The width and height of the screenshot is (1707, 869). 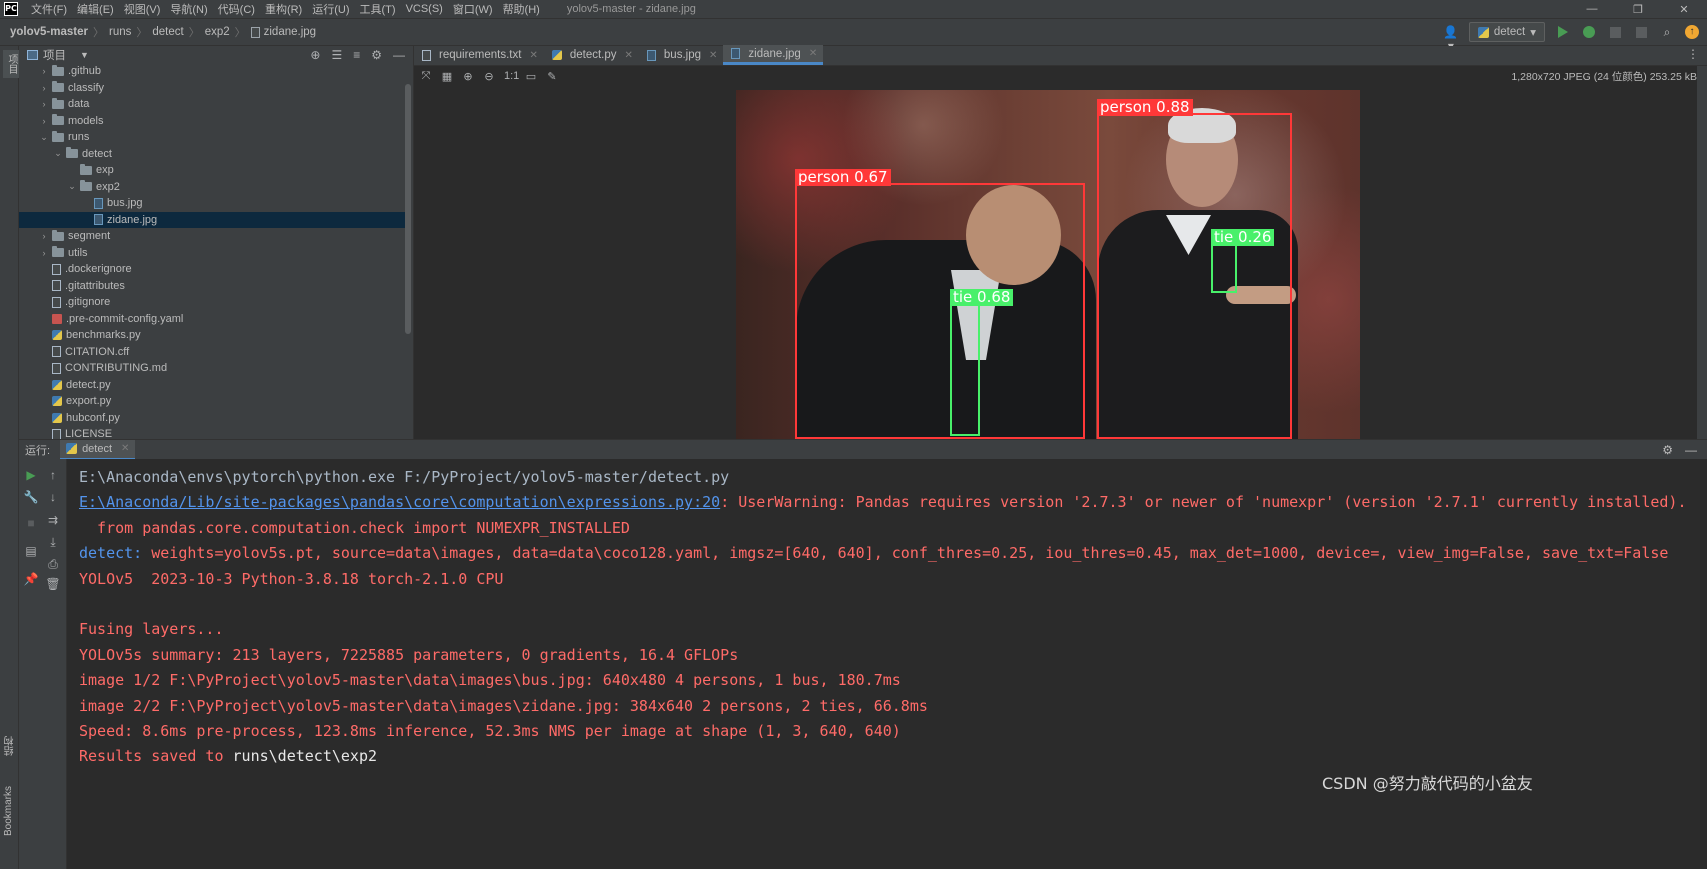 What do you see at coordinates (49, 9) in the screenshot?
I see `menu-file: 文件(F)` at bounding box center [49, 9].